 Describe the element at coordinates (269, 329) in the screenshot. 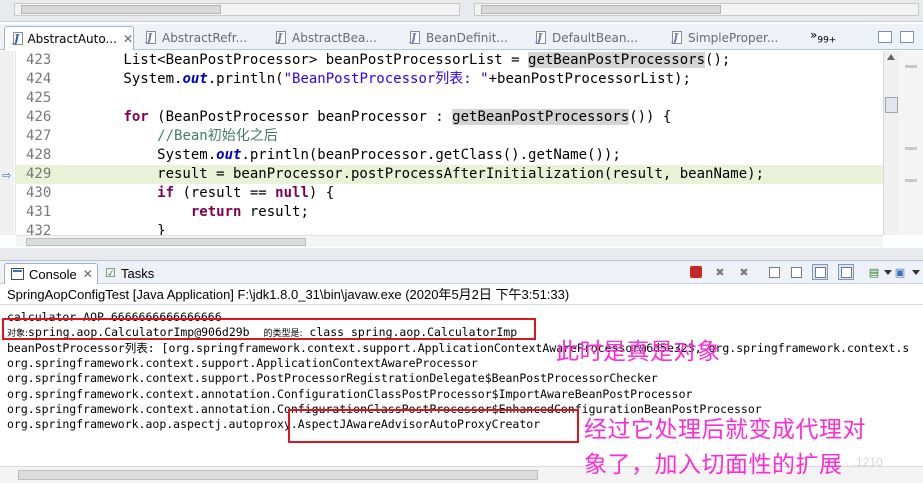

I see `real-object-highlight-box` at that location.